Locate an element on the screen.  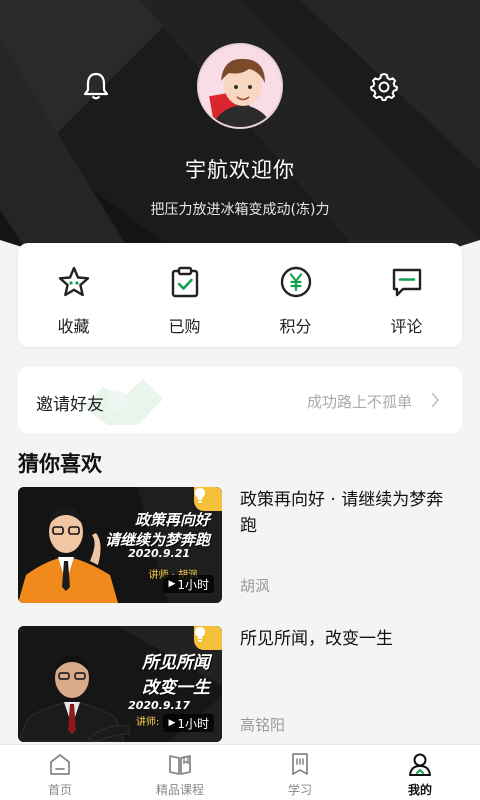
avatar-illustration is located at coordinates (240, 86).